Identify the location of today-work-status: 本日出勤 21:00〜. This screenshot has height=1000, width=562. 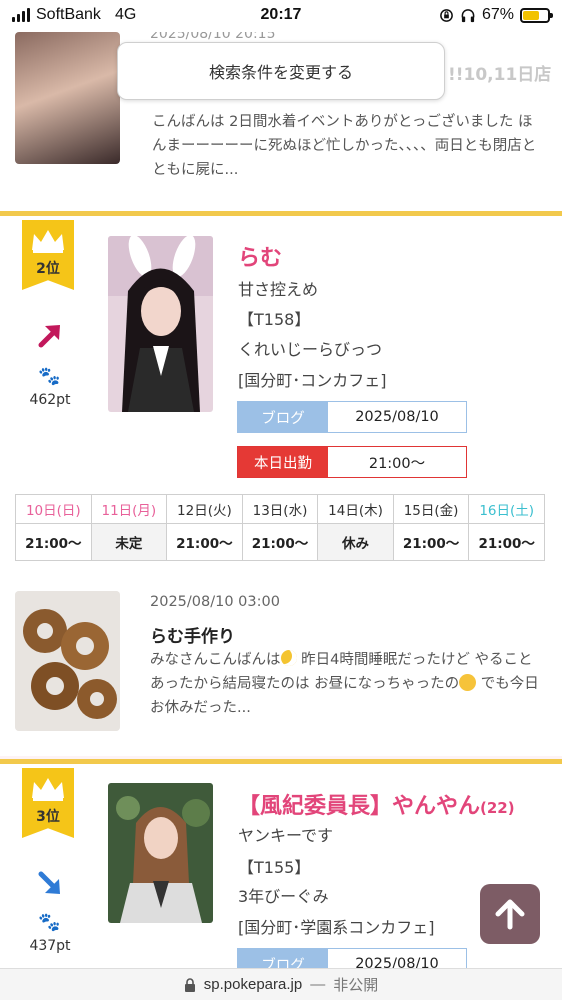
(352, 462).